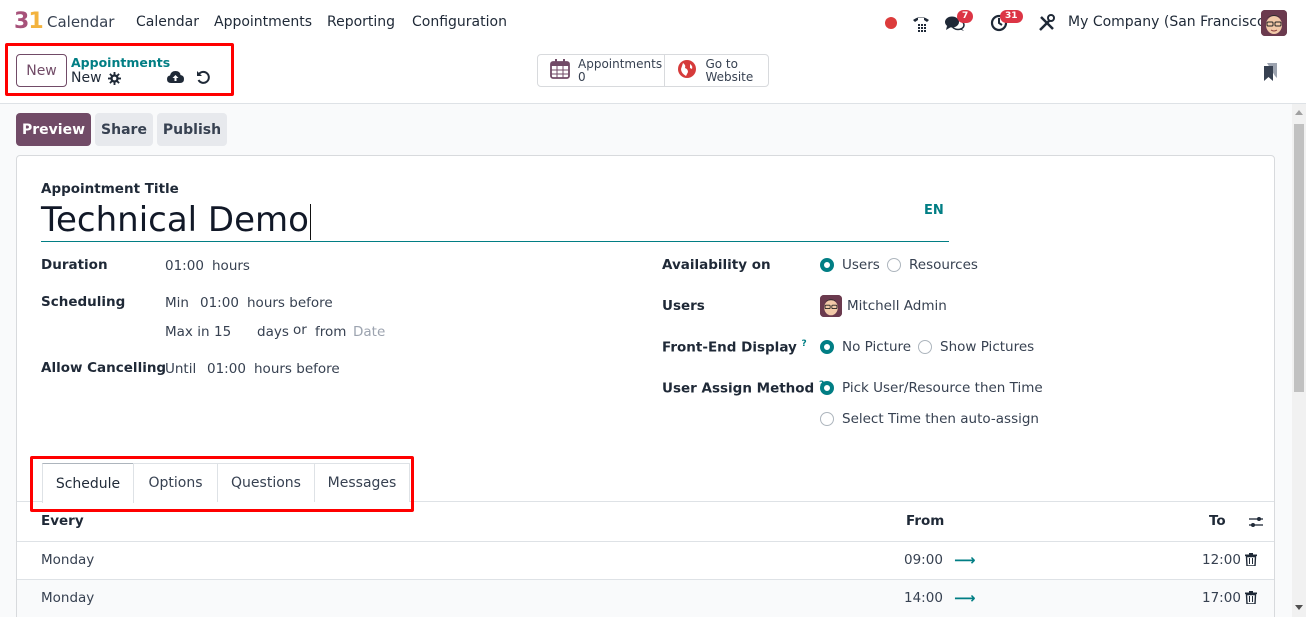  Describe the element at coordinates (891, 23) in the screenshot. I see `recording-indicator-icon` at that location.